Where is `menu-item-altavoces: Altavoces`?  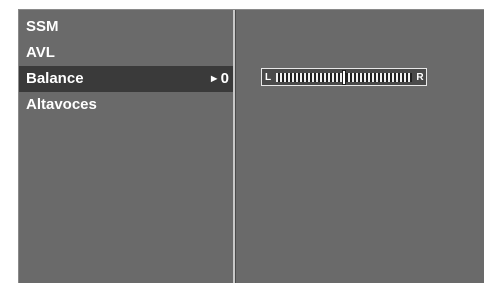 menu-item-altavoces: Altavoces is located at coordinates (126, 105).